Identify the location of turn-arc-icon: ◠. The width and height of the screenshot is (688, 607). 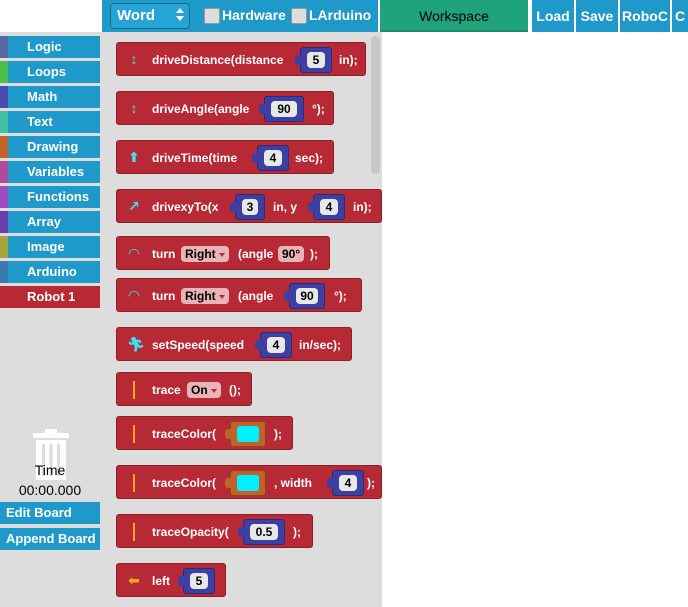
(134, 295).